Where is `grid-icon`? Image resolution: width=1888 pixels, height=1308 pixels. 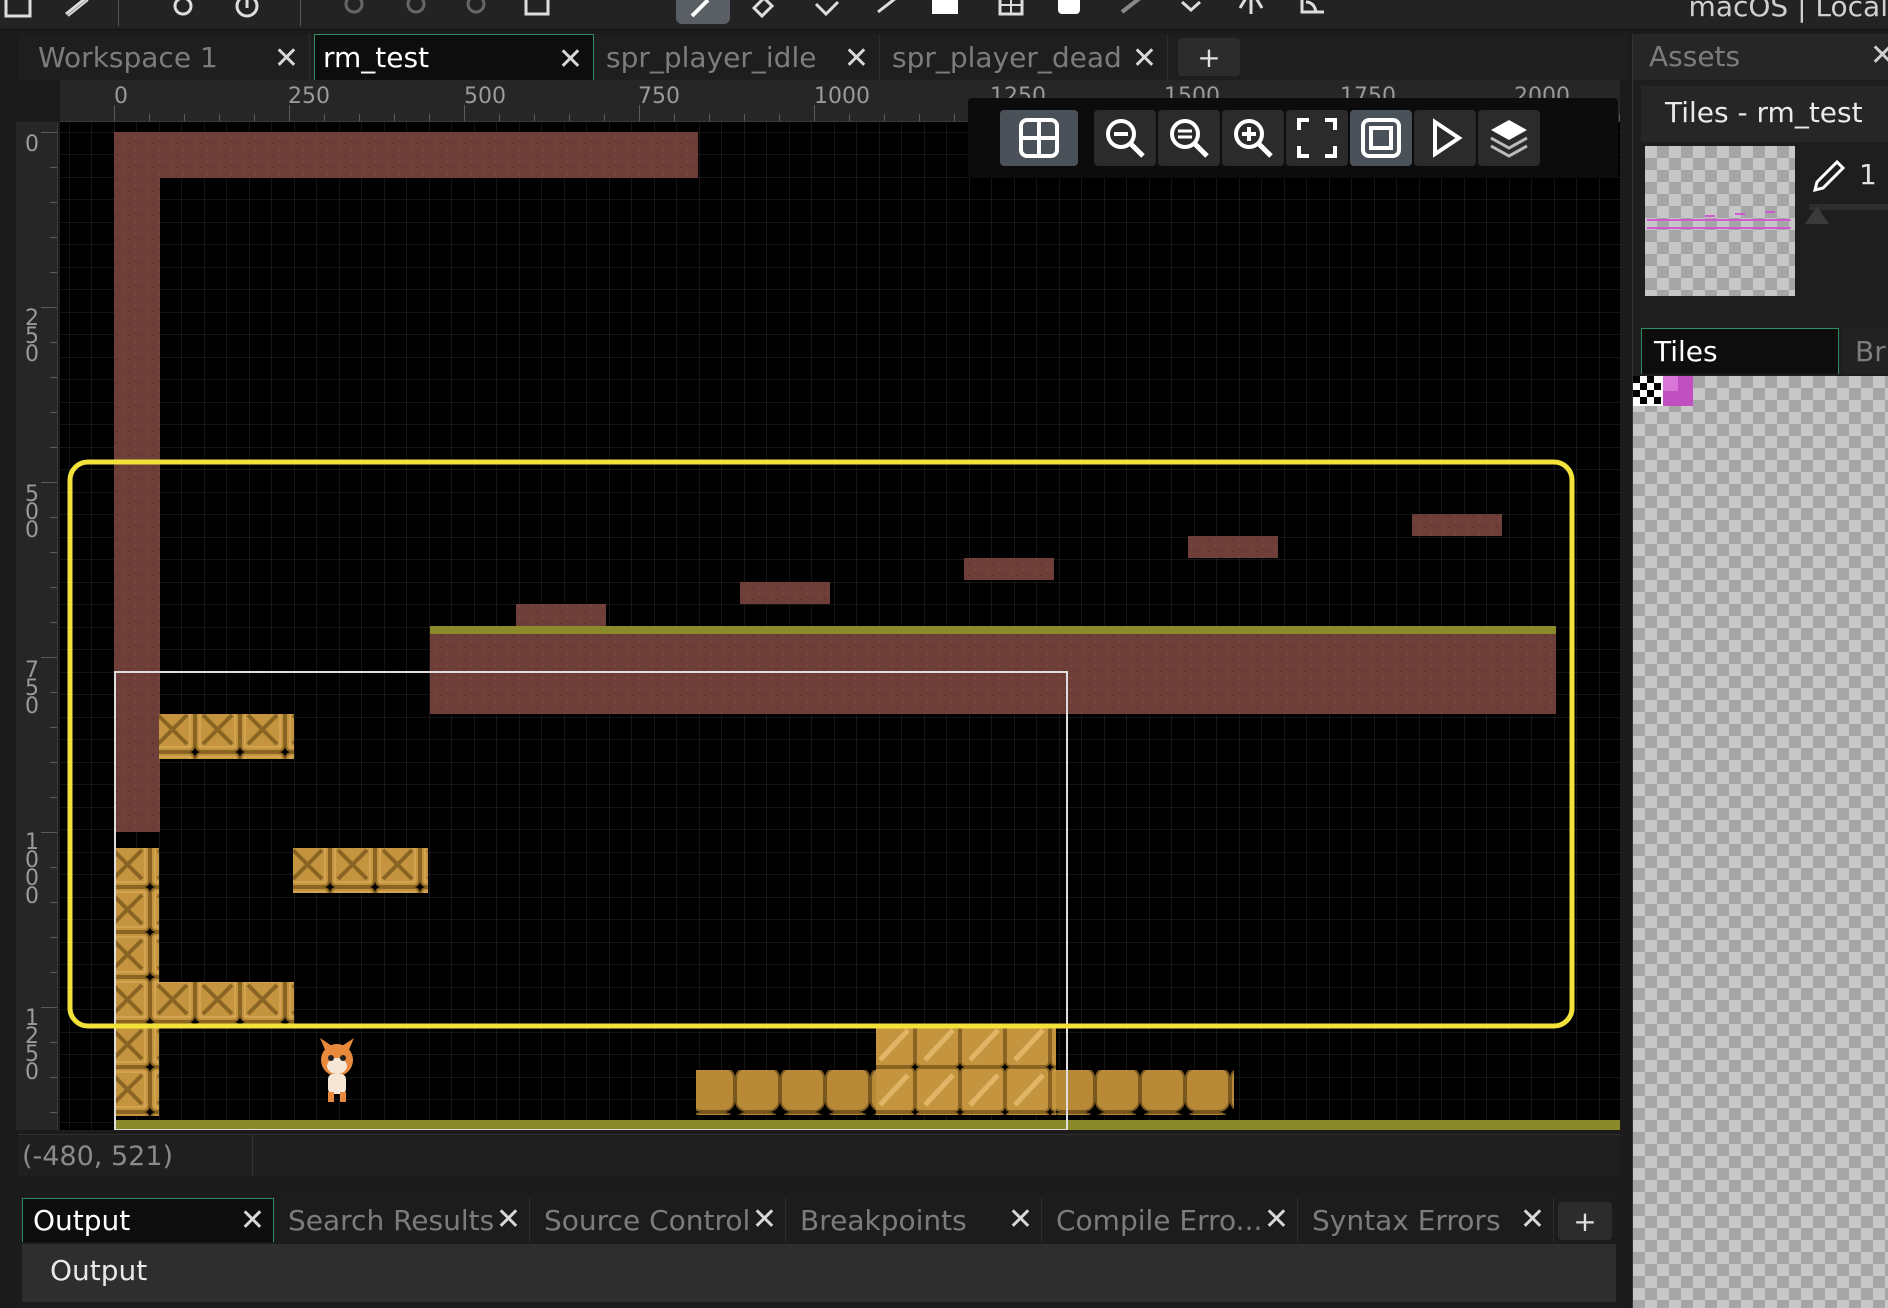 grid-icon is located at coordinates (1039, 138).